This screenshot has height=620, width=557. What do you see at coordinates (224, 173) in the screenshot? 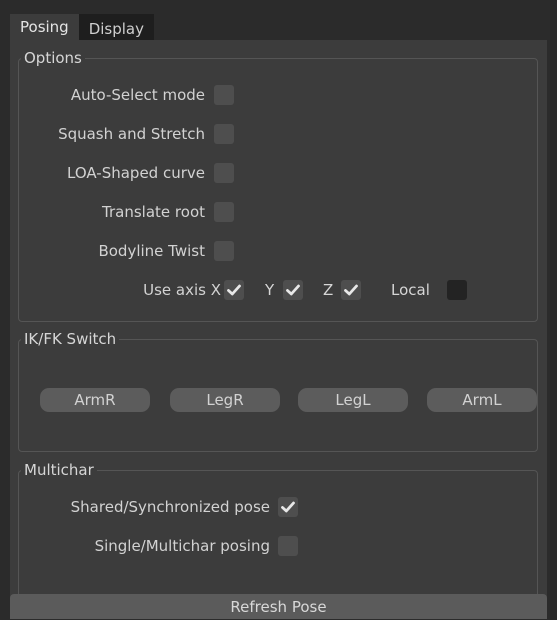
I see `loa-curve-checkbox` at bounding box center [224, 173].